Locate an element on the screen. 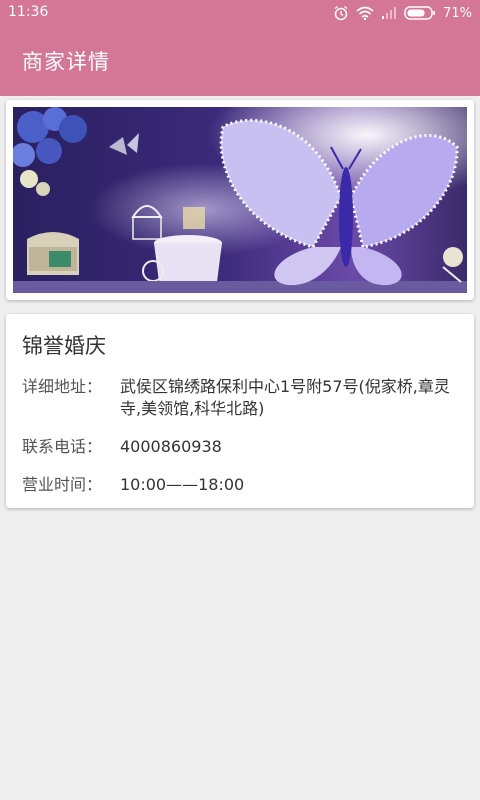 This screenshot has height=800, width=480. battery-icon is located at coordinates (420, 13).